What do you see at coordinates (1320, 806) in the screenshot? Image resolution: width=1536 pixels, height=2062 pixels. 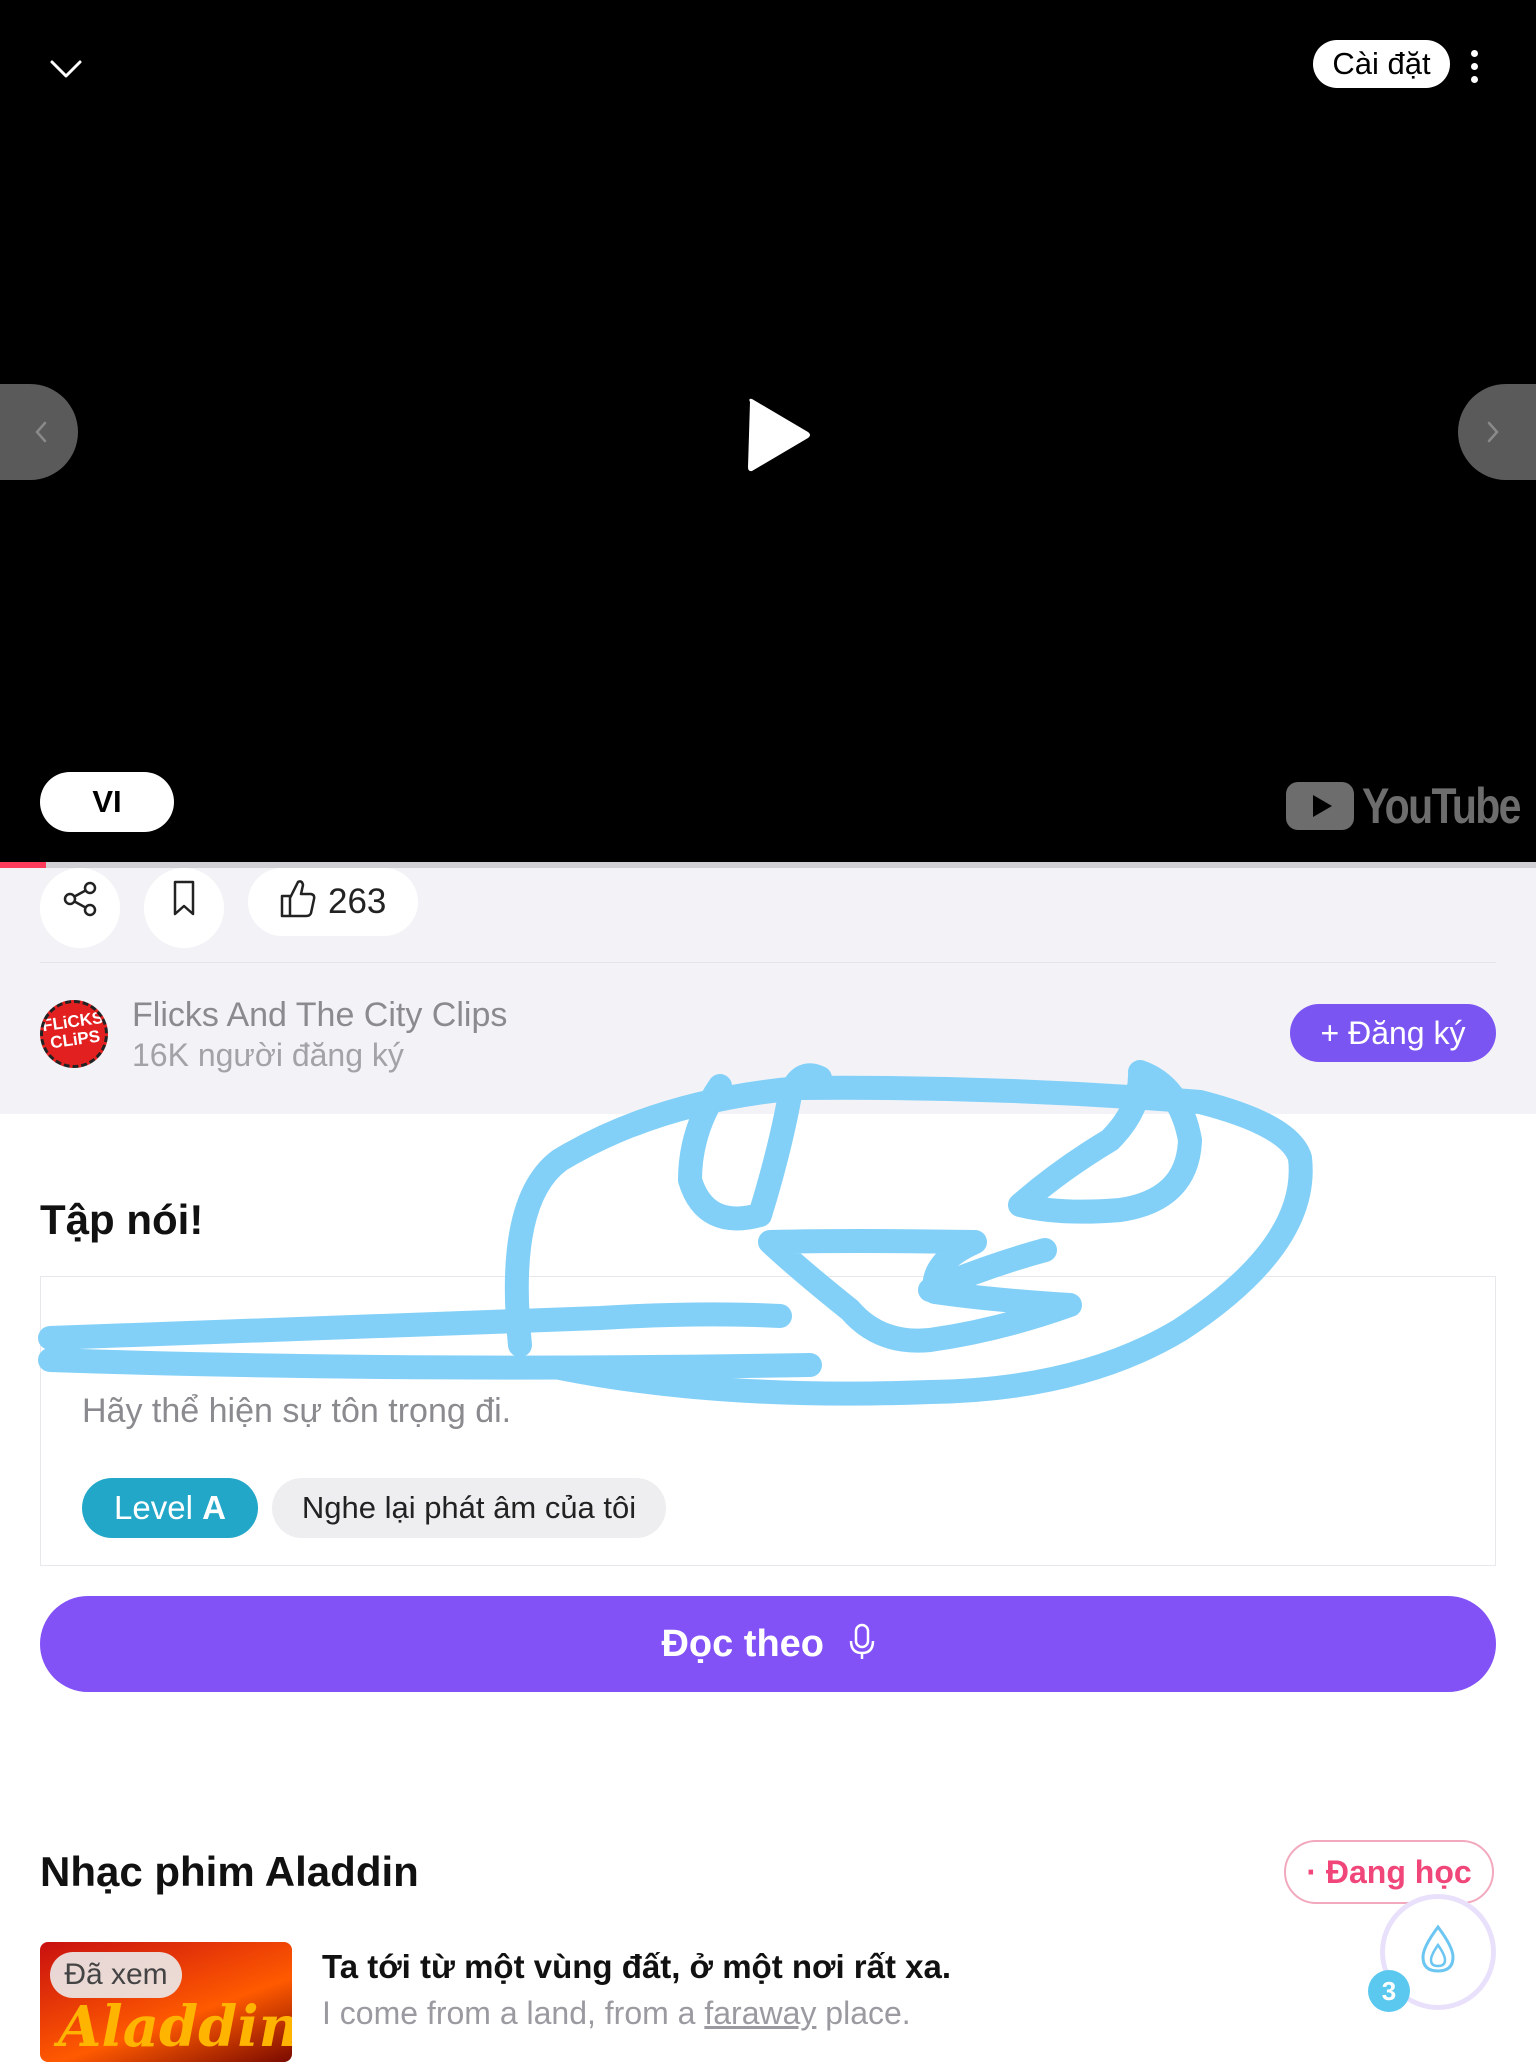 I see `youtube-play-icon` at bounding box center [1320, 806].